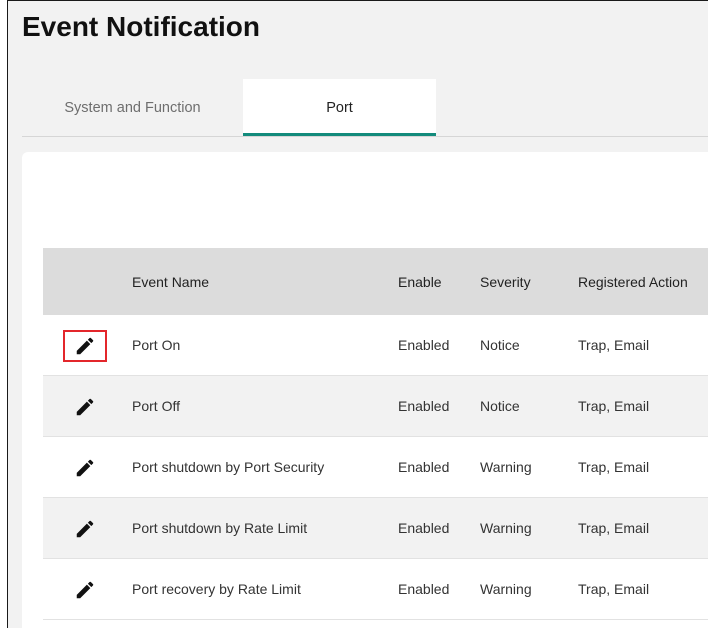 Image resolution: width=708 pixels, height=628 pixels. I want to click on event-name: Port On, so click(156, 345).